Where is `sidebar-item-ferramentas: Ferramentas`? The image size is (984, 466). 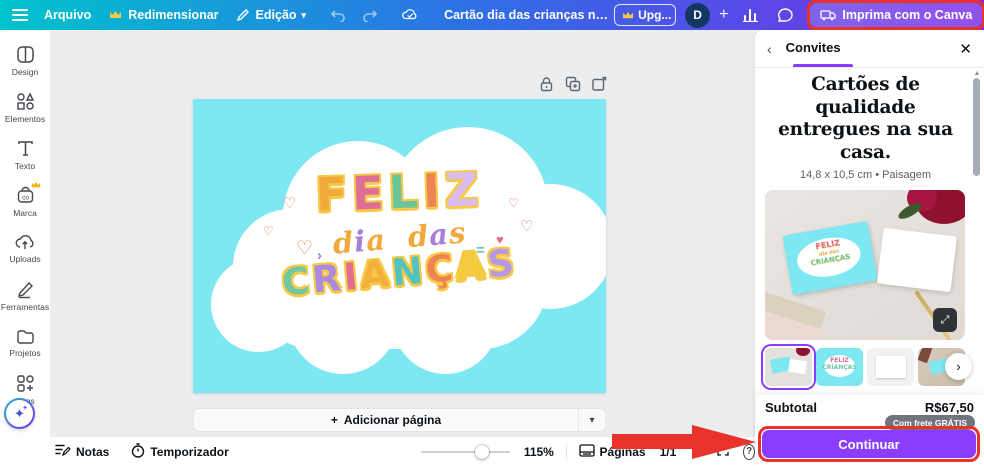
sidebar-item-ferramentas: Ferramentas is located at coordinates (25, 296).